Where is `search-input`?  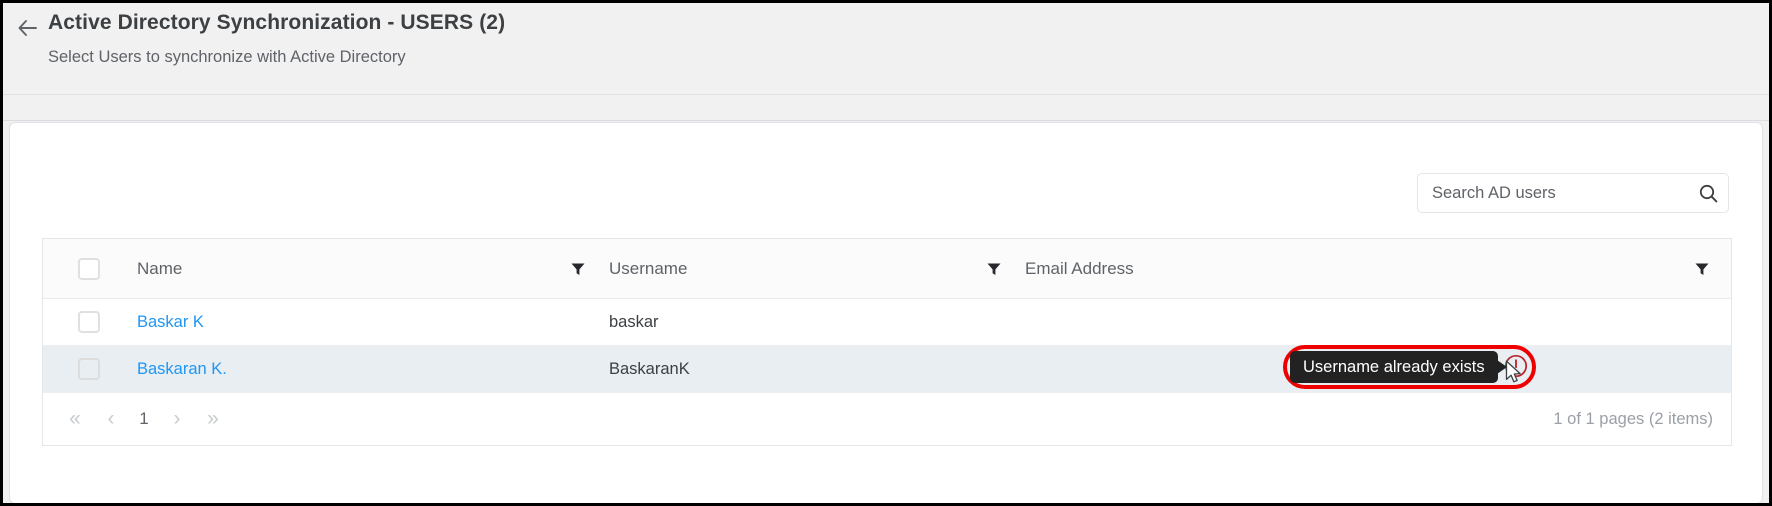 search-input is located at coordinates (1553, 193).